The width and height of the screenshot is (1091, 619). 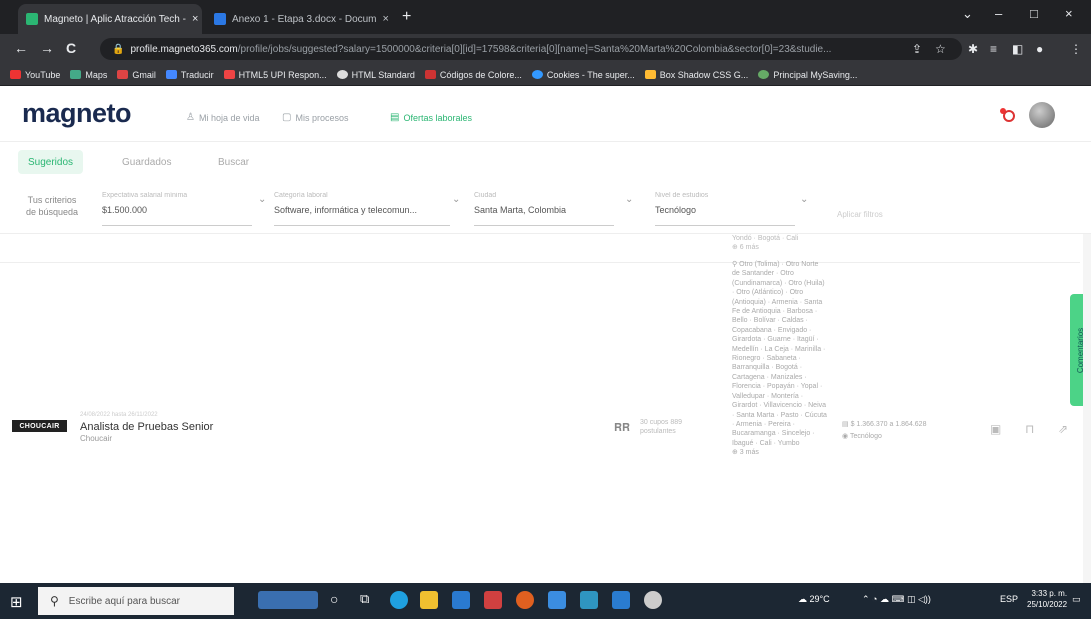 I want to click on bell-icon, so click(x=1009, y=116).